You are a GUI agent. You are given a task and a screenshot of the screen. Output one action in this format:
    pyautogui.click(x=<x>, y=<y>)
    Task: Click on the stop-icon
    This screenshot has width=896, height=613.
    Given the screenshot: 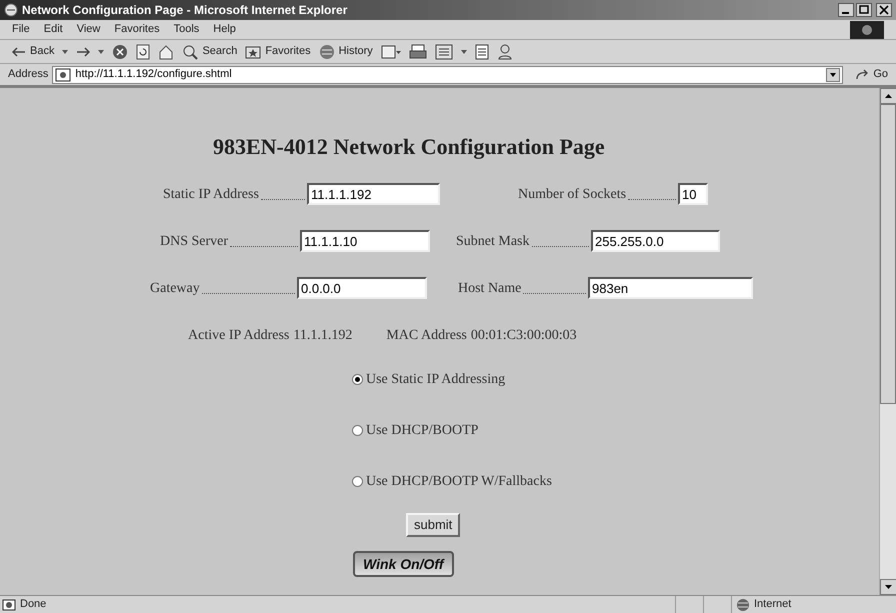 What is the action you would take?
    pyautogui.click(x=120, y=52)
    